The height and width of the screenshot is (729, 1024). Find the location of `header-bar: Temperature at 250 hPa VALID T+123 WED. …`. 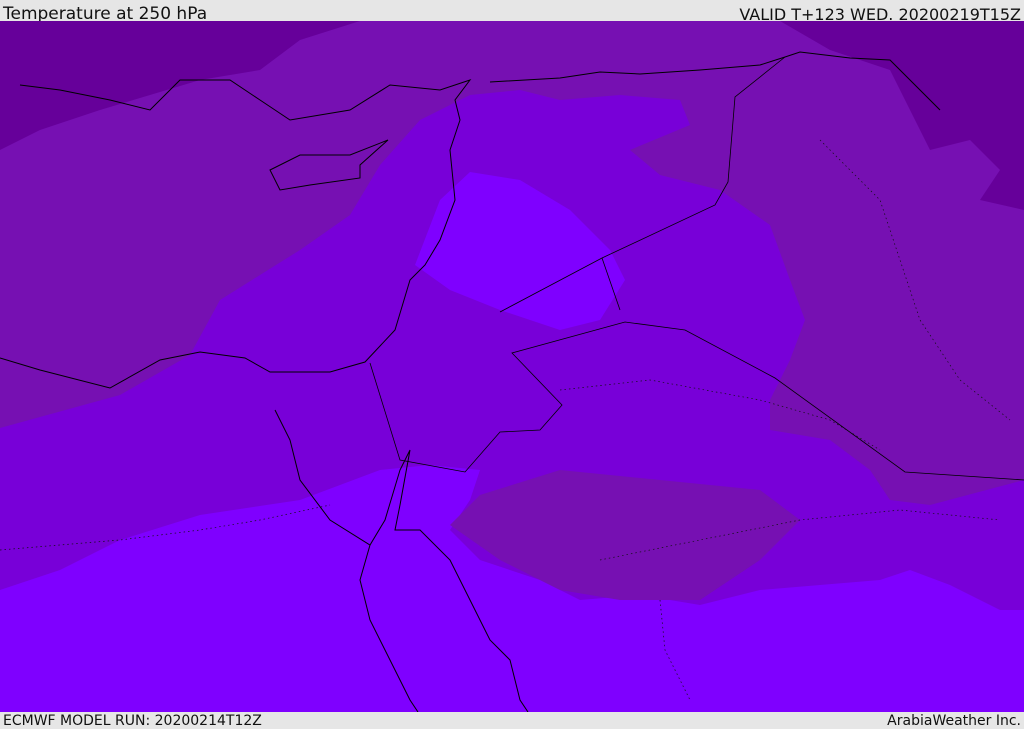

header-bar: Temperature at 250 hPa VALID T+123 WED. … is located at coordinates (512, 12).